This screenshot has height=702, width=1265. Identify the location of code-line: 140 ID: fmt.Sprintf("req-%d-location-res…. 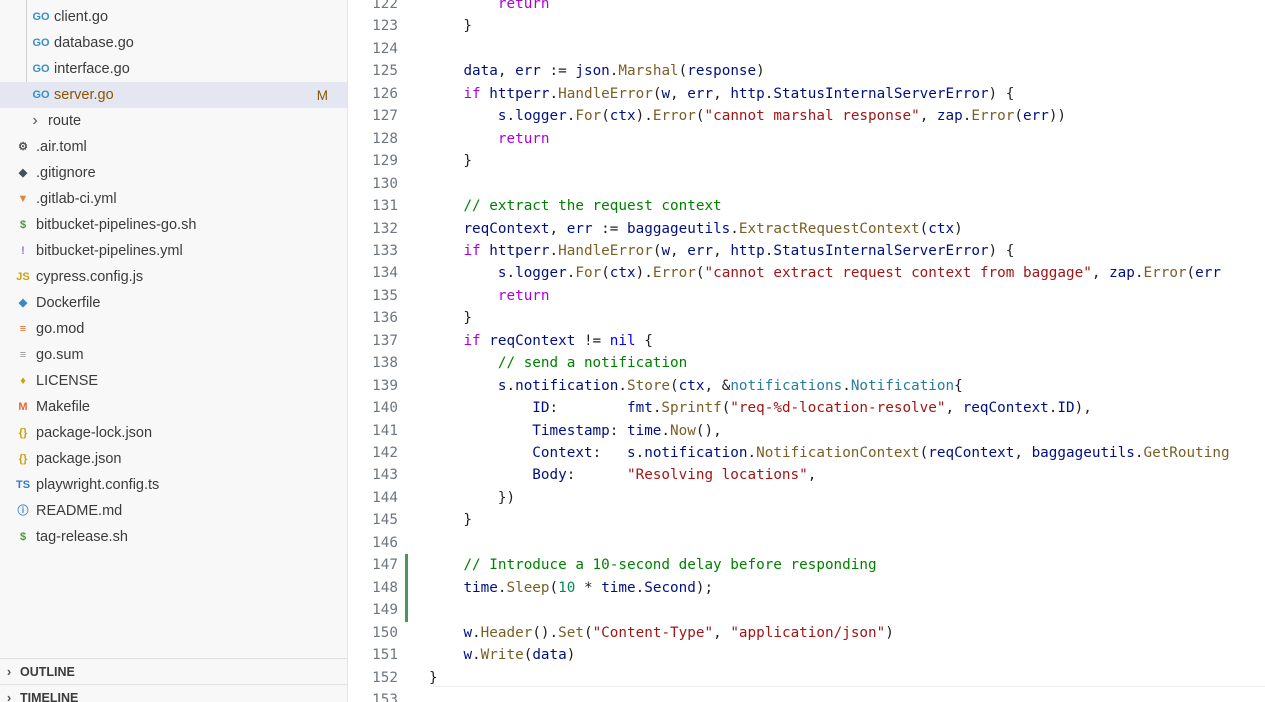
(806, 408).